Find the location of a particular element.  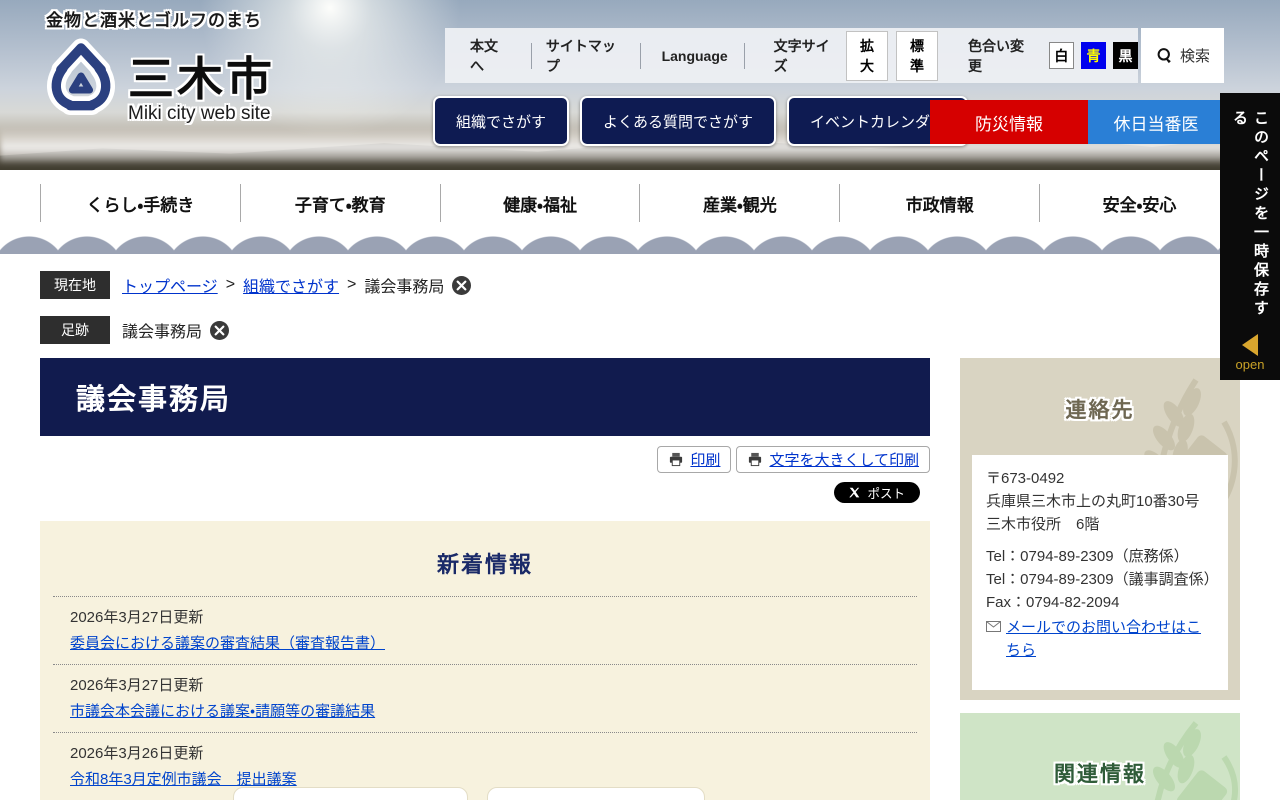

x-logo-icon is located at coordinates (854, 492).